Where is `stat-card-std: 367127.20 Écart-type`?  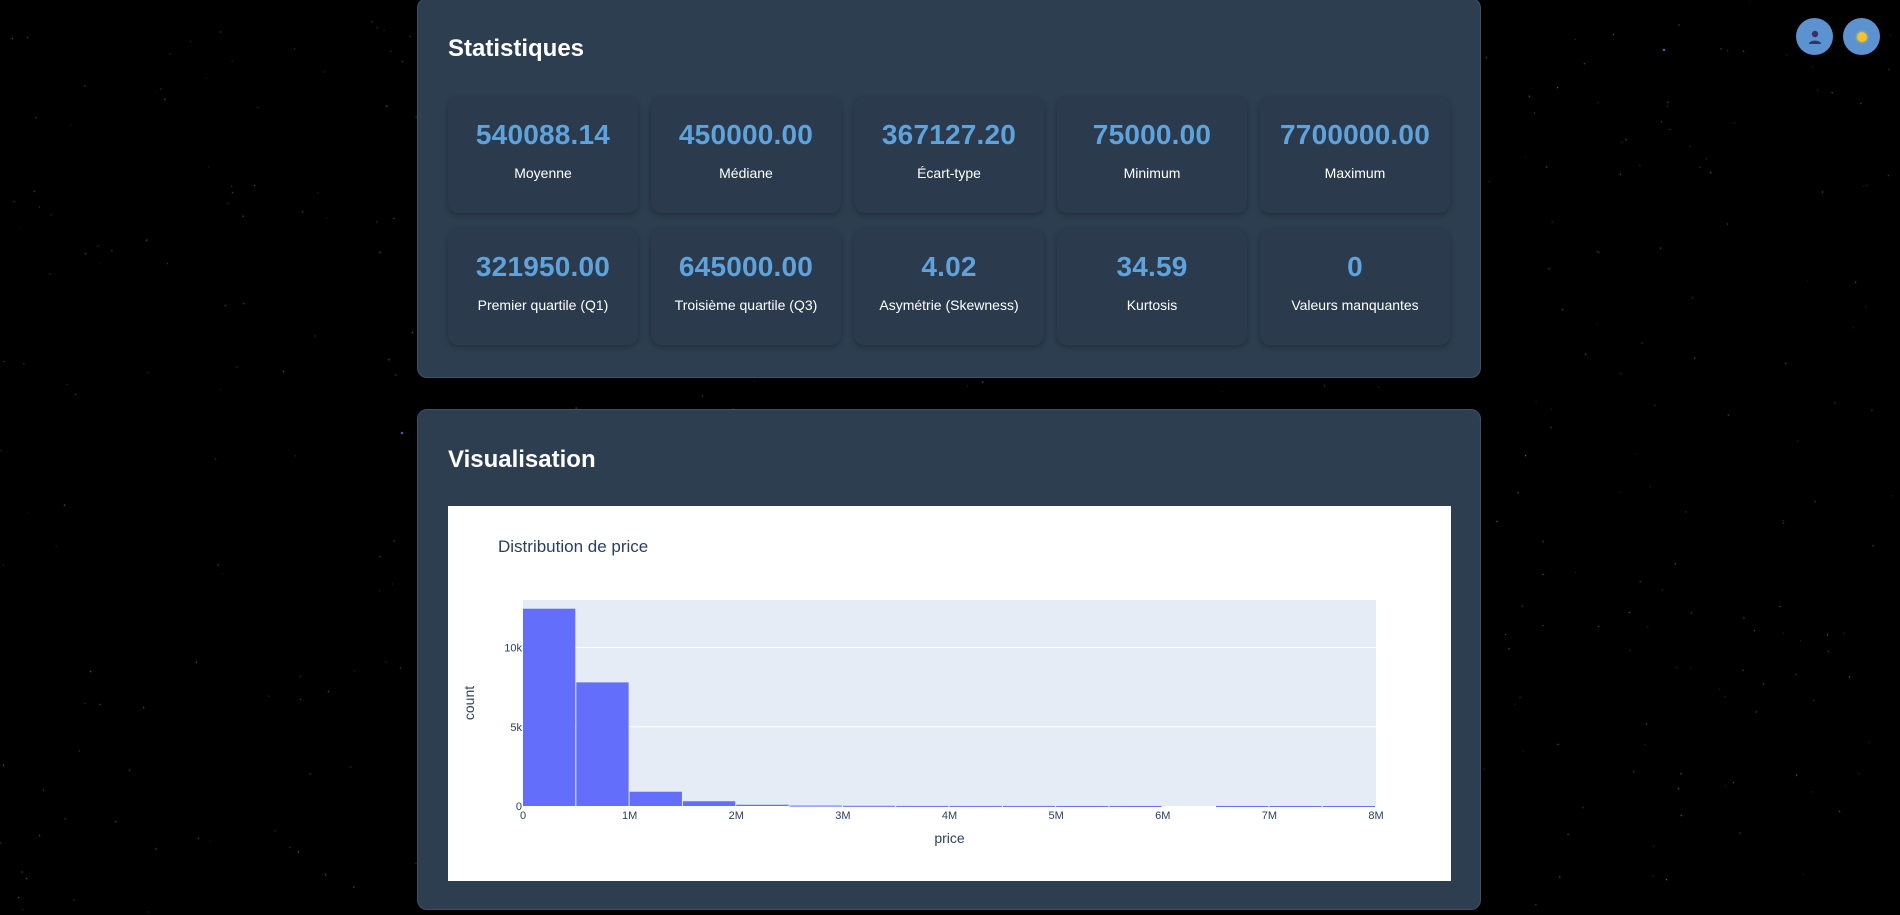 stat-card-std: 367127.20 Écart-type is located at coordinates (949, 155).